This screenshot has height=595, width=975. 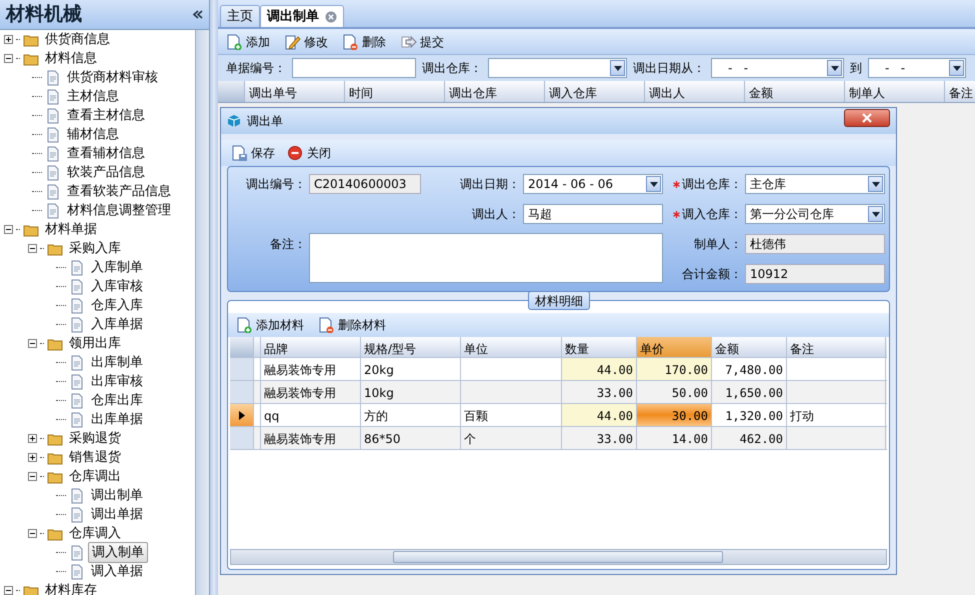 What do you see at coordinates (593, 184) in the screenshot?
I see `date-field: 2014 - 06 - 06` at bounding box center [593, 184].